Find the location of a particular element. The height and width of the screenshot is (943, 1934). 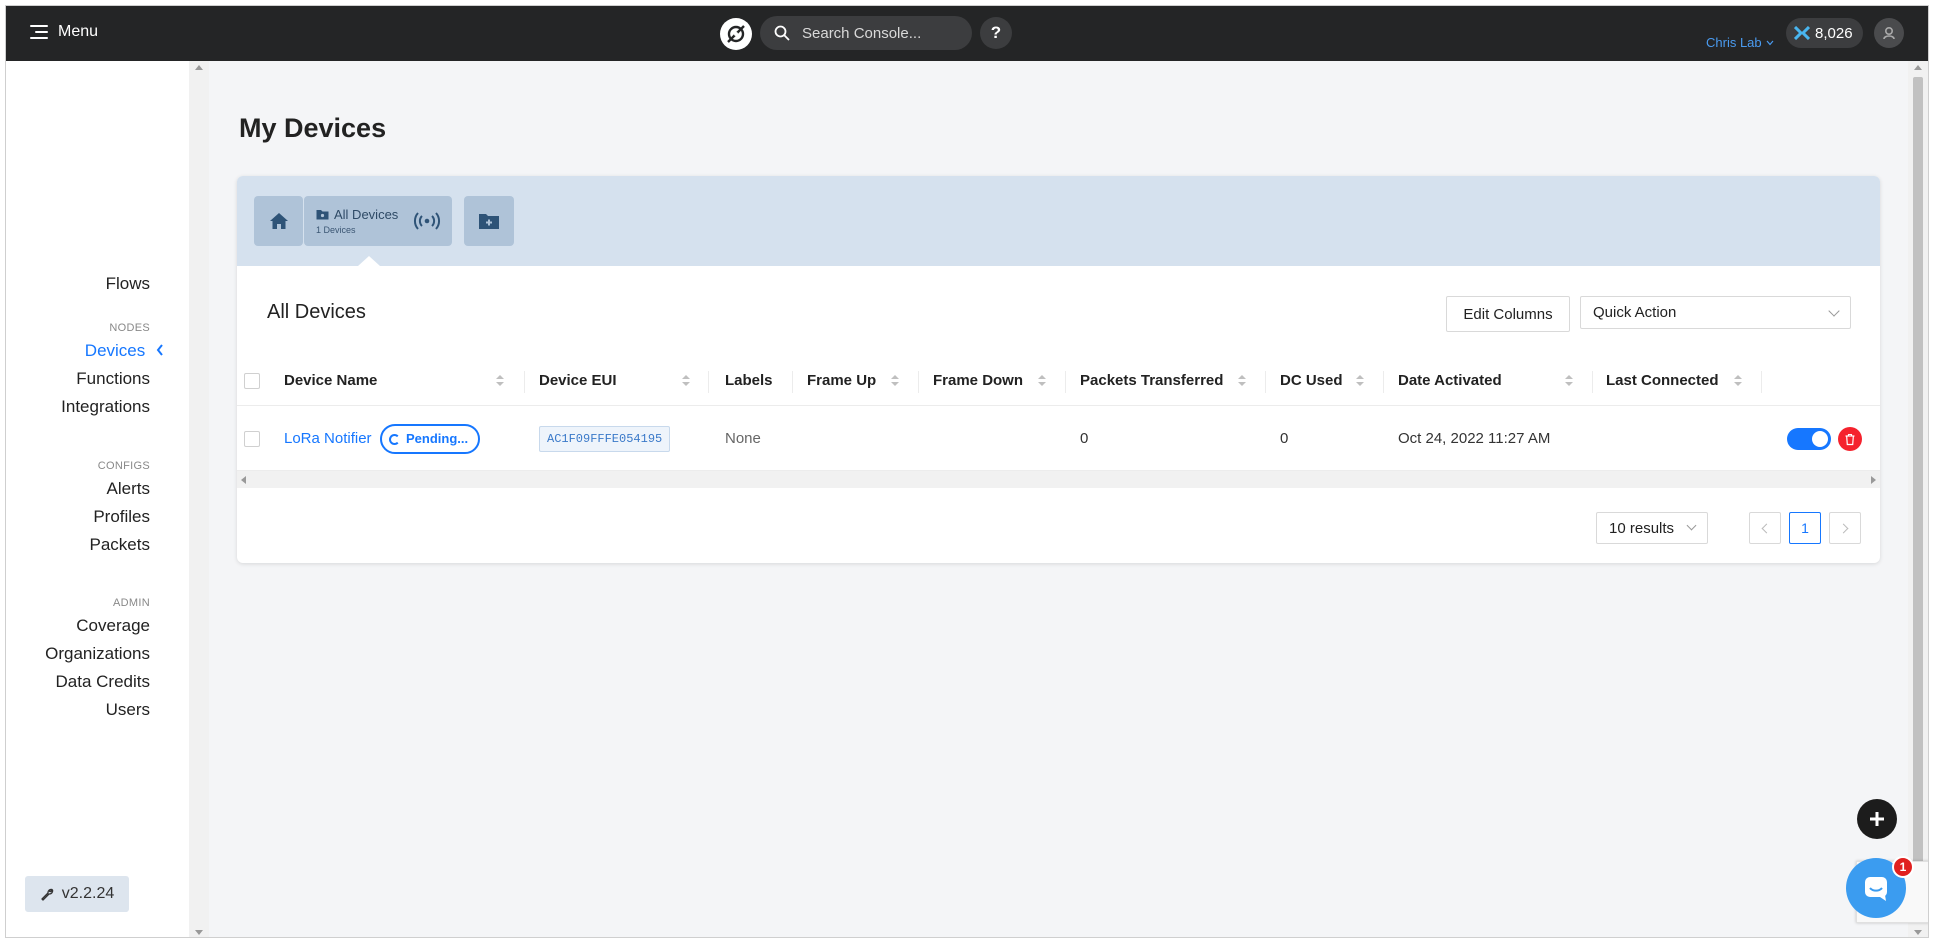

home-button is located at coordinates (278, 221).